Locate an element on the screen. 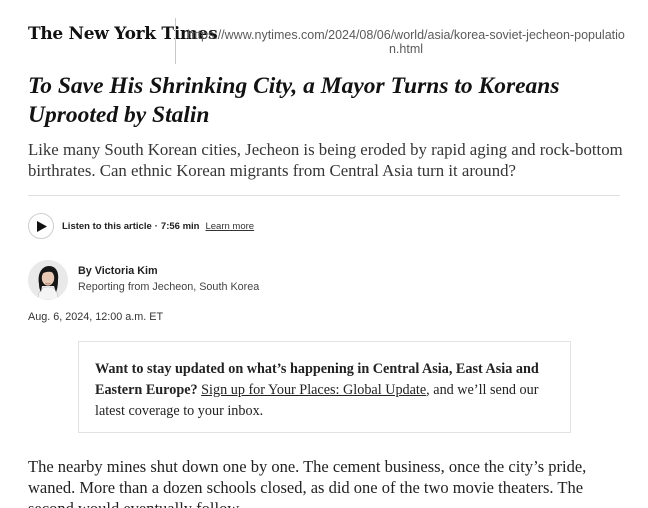  author-avatar is located at coordinates (48, 280).